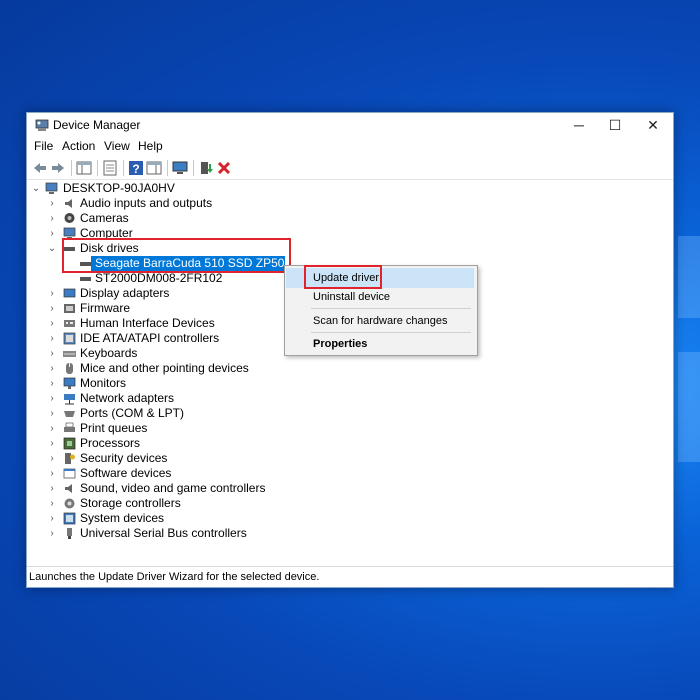 This screenshot has height=700, width=700. I want to click on sound-controller-icon, so click(68, 488).